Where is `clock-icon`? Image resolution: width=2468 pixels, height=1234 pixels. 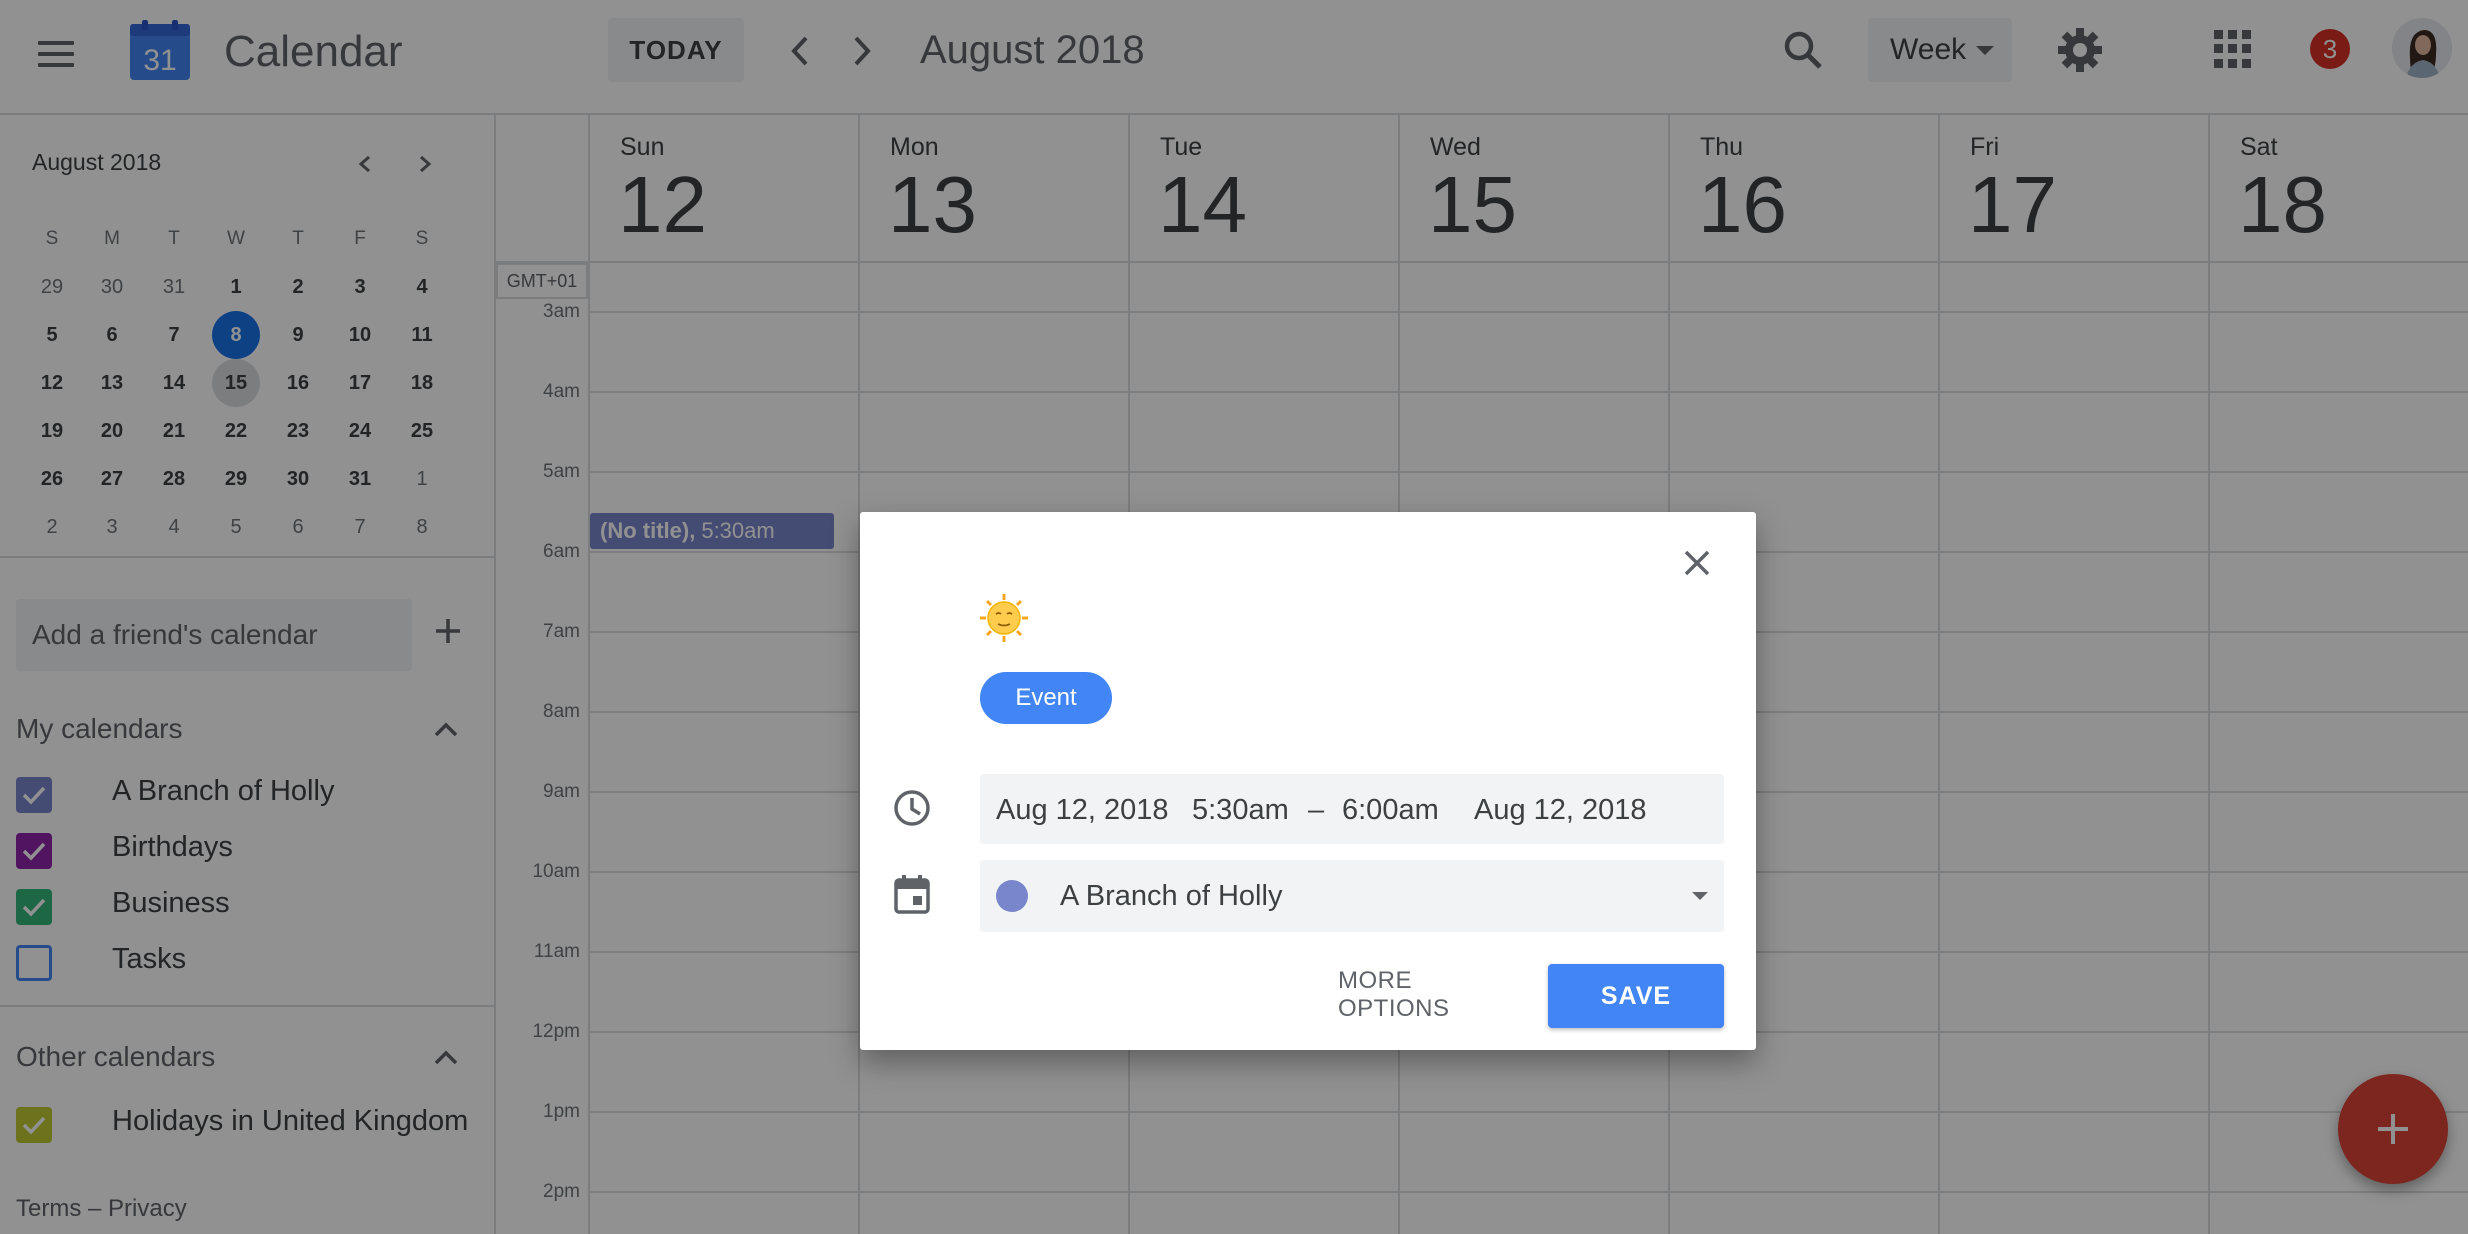
clock-icon is located at coordinates (912, 808).